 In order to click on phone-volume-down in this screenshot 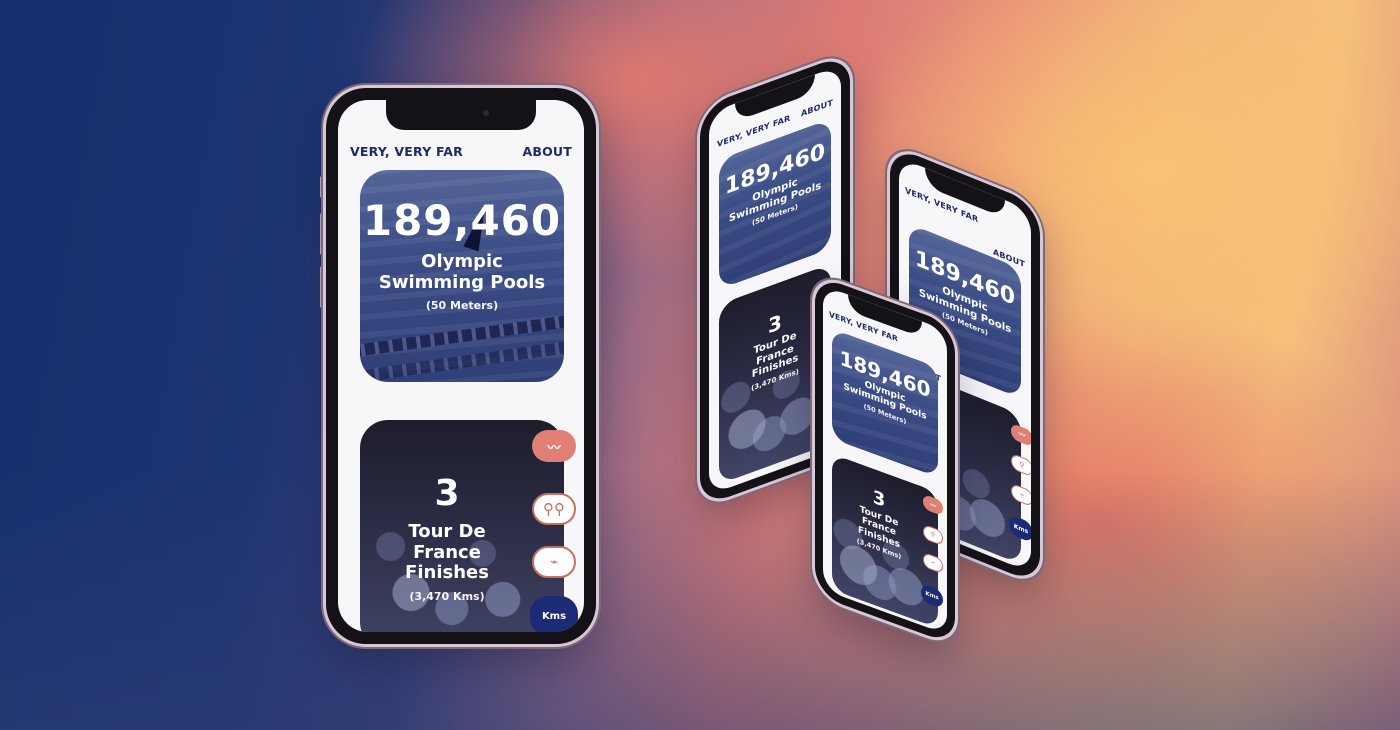, I will do `click(322, 287)`.